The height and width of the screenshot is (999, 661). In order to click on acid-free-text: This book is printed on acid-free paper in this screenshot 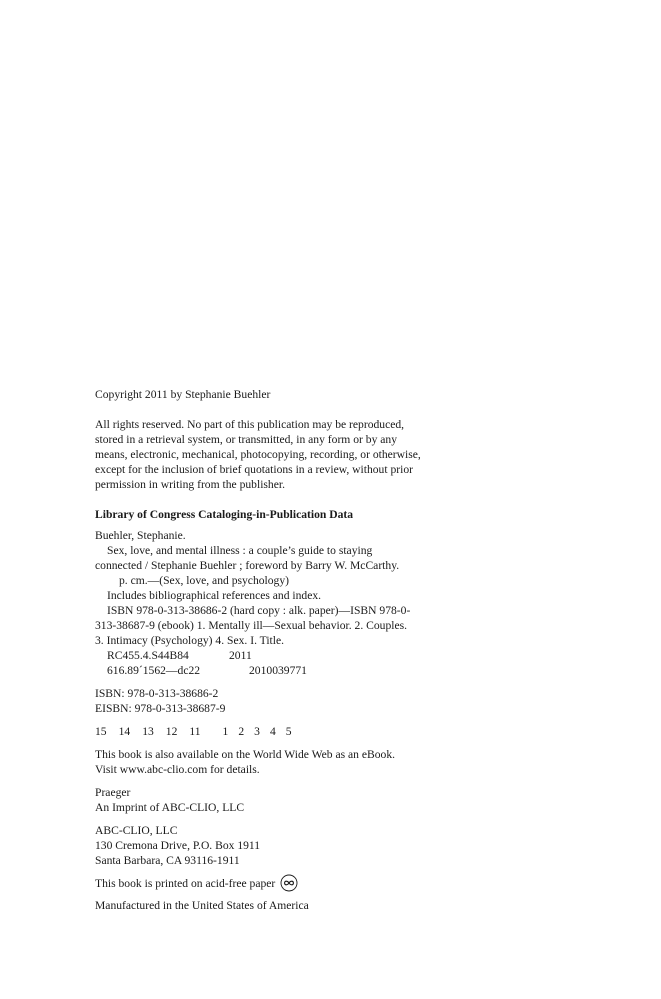, I will do `click(185, 883)`.